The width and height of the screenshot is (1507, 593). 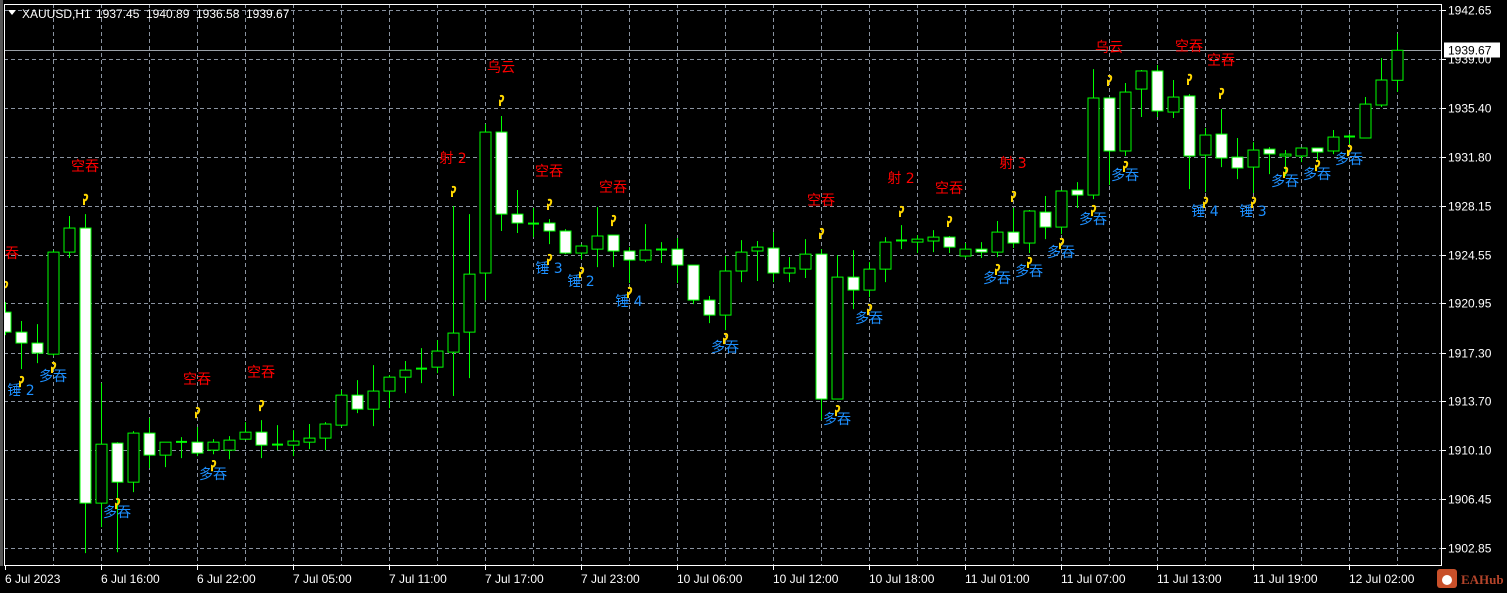 I want to click on time-tick-label: 11 Jul 19:00, so click(x=1285, y=579).